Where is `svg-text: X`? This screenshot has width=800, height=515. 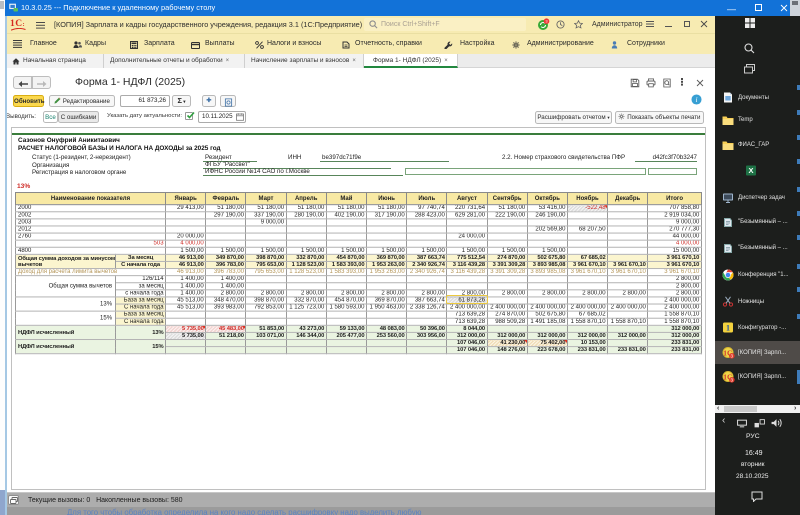
svg-text: X is located at coordinates (750, 170).